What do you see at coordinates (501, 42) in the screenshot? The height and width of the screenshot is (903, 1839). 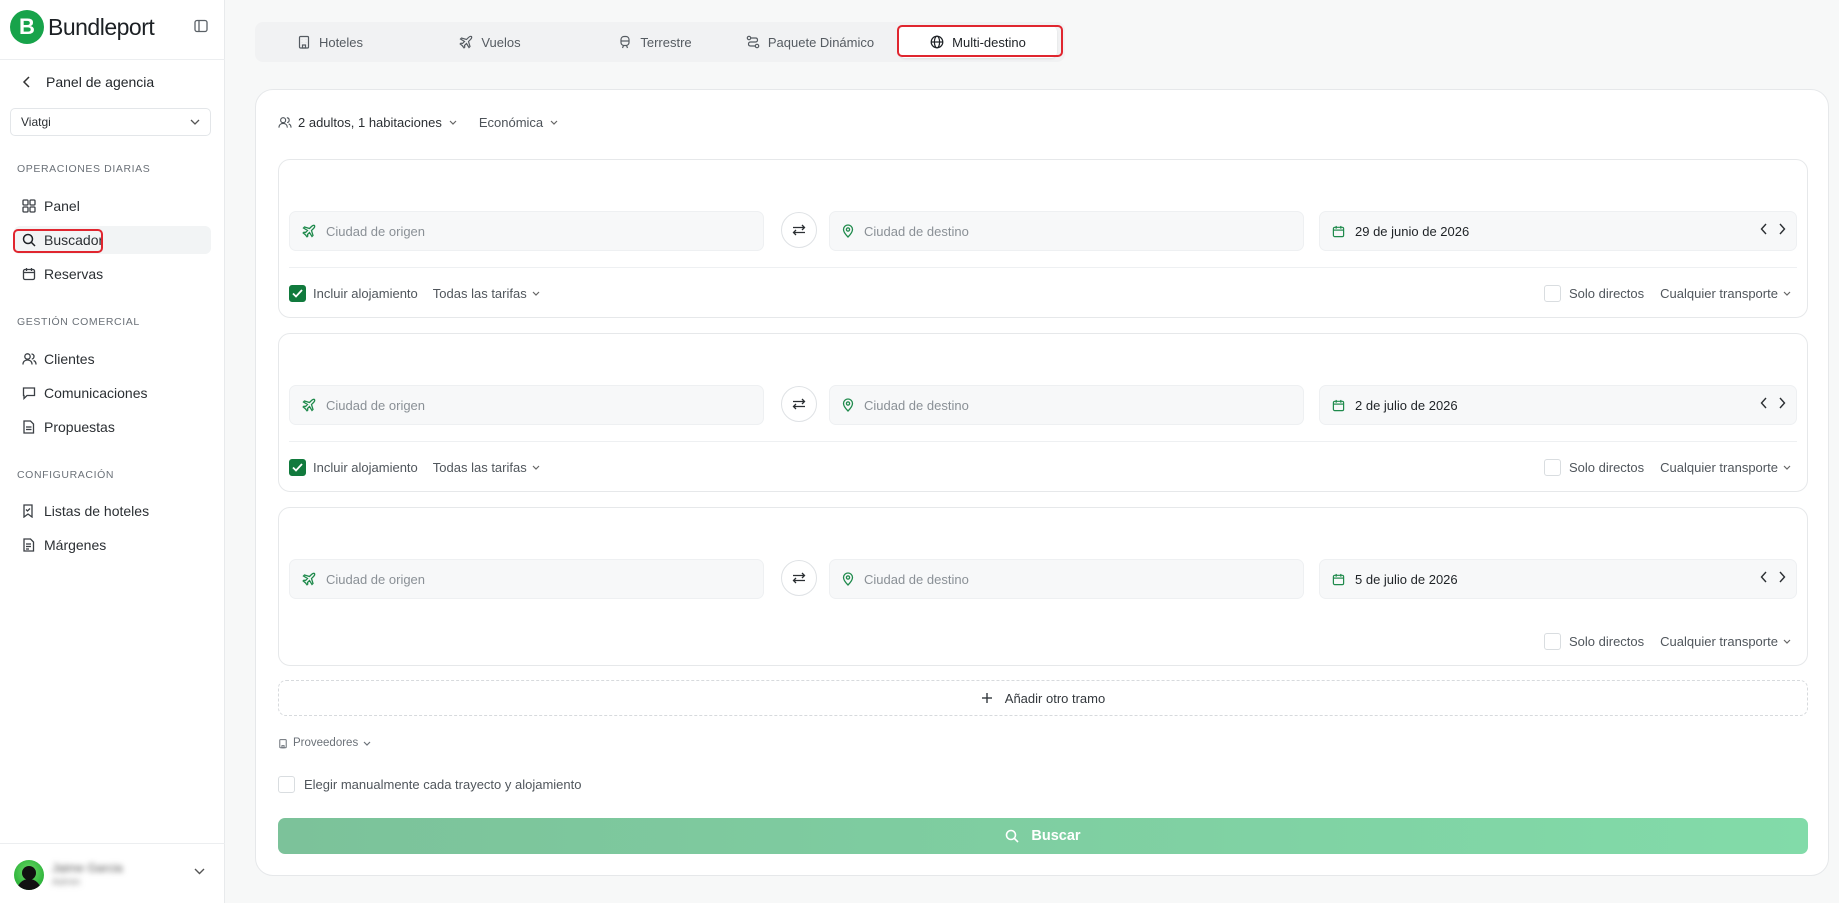 I see `tab-label: Vuelos` at bounding box center [501, 42].